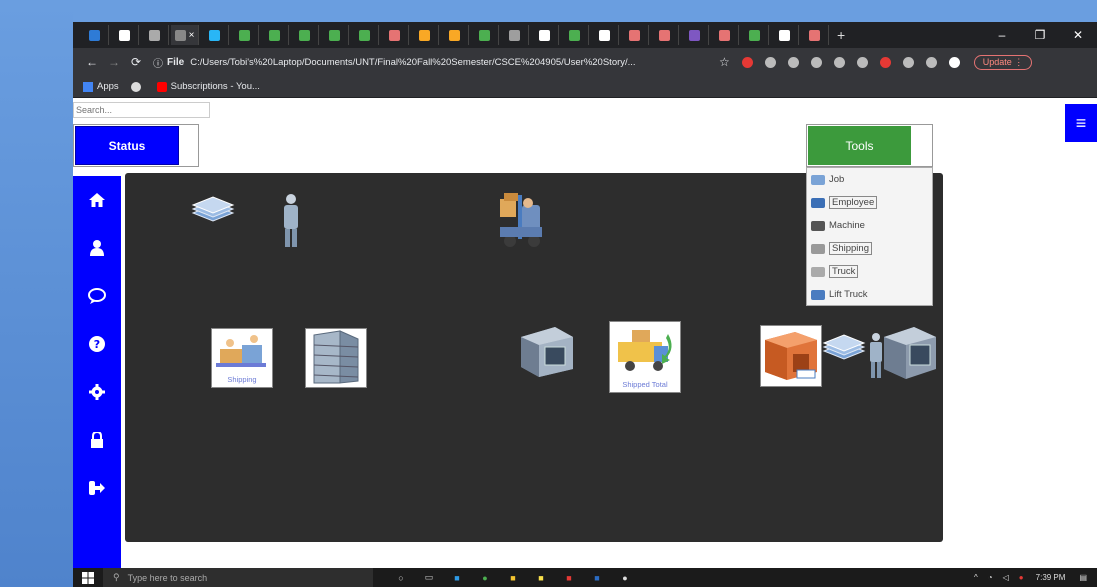  Describe the element at coordinates (645, 384) in the screenshot. I see `truck-shipped-caption: Shipped Total` at that location.